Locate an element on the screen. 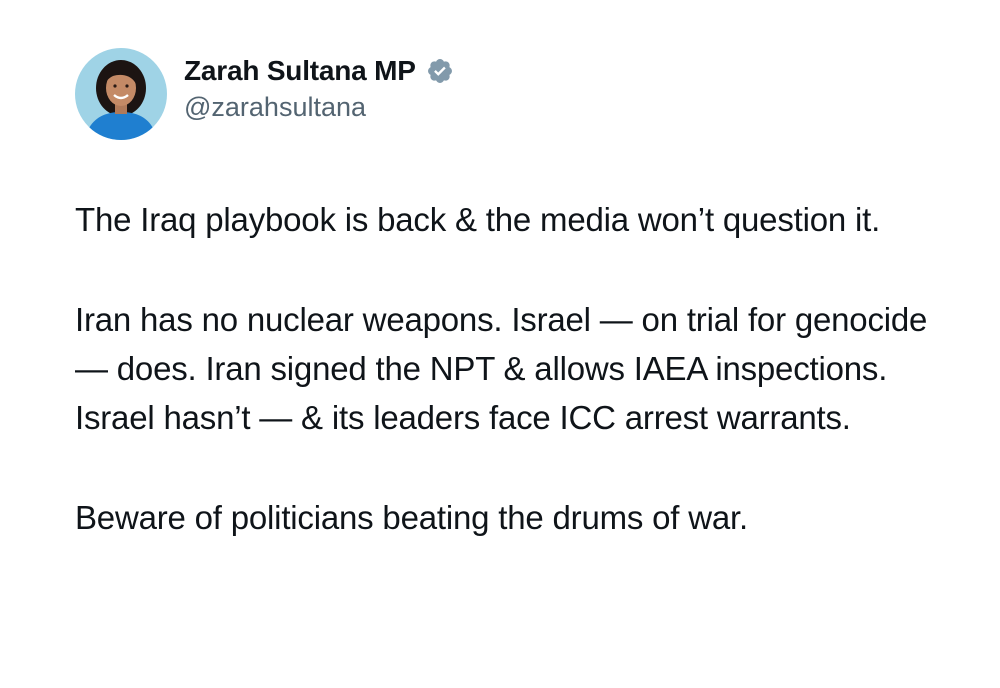 This screenshot has height=688, width=1000. tweet-header: Zarah Sultana MP @zarahsultana is located at coordinates (264, 94).